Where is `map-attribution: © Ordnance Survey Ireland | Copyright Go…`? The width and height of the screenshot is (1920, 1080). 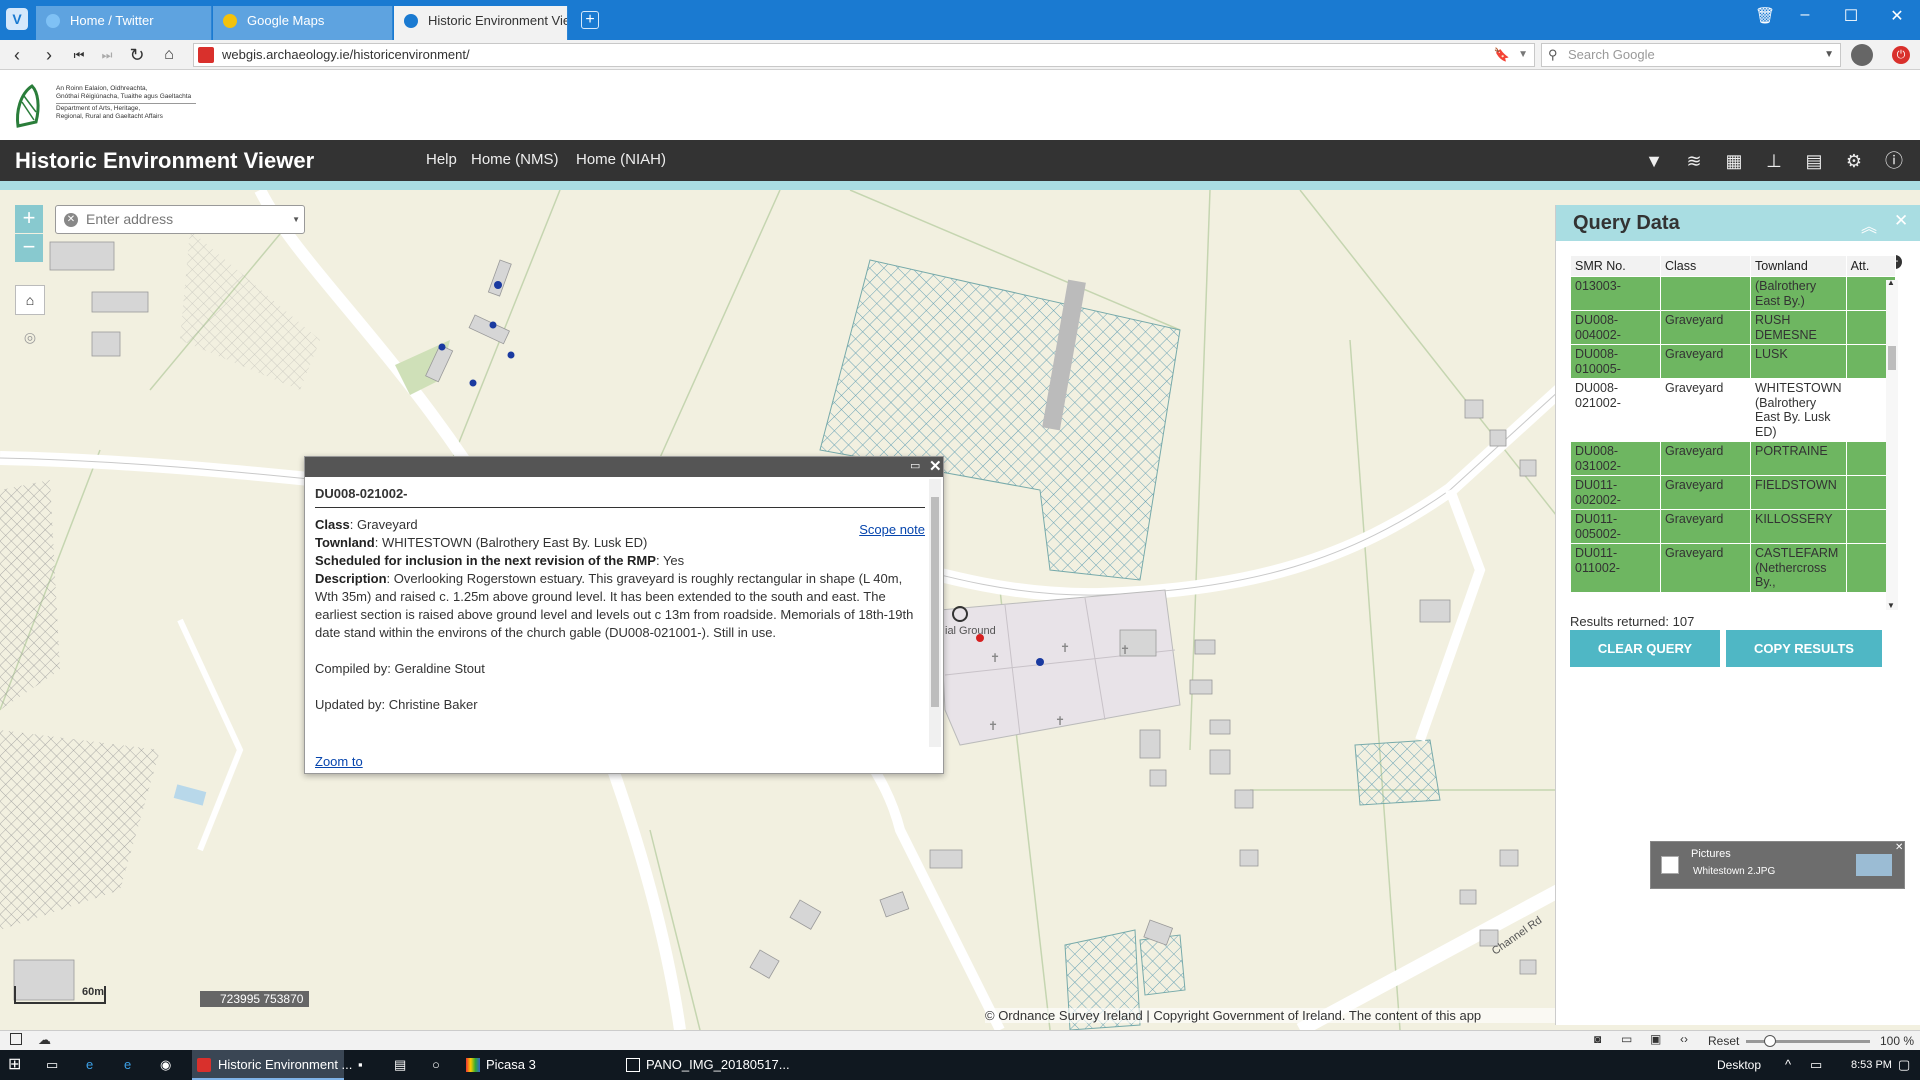
map-attribution: © Ordnance Survey Ireland | Copyright Go… is located at coordinates (1270, 1015).